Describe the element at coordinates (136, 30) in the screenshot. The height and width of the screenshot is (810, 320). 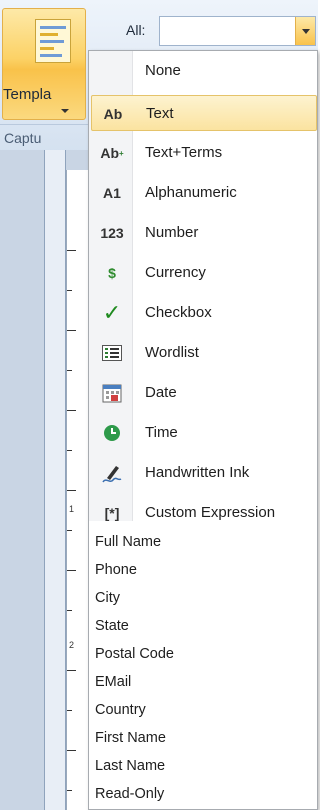
I see `all-filter-label: All:` at that location.